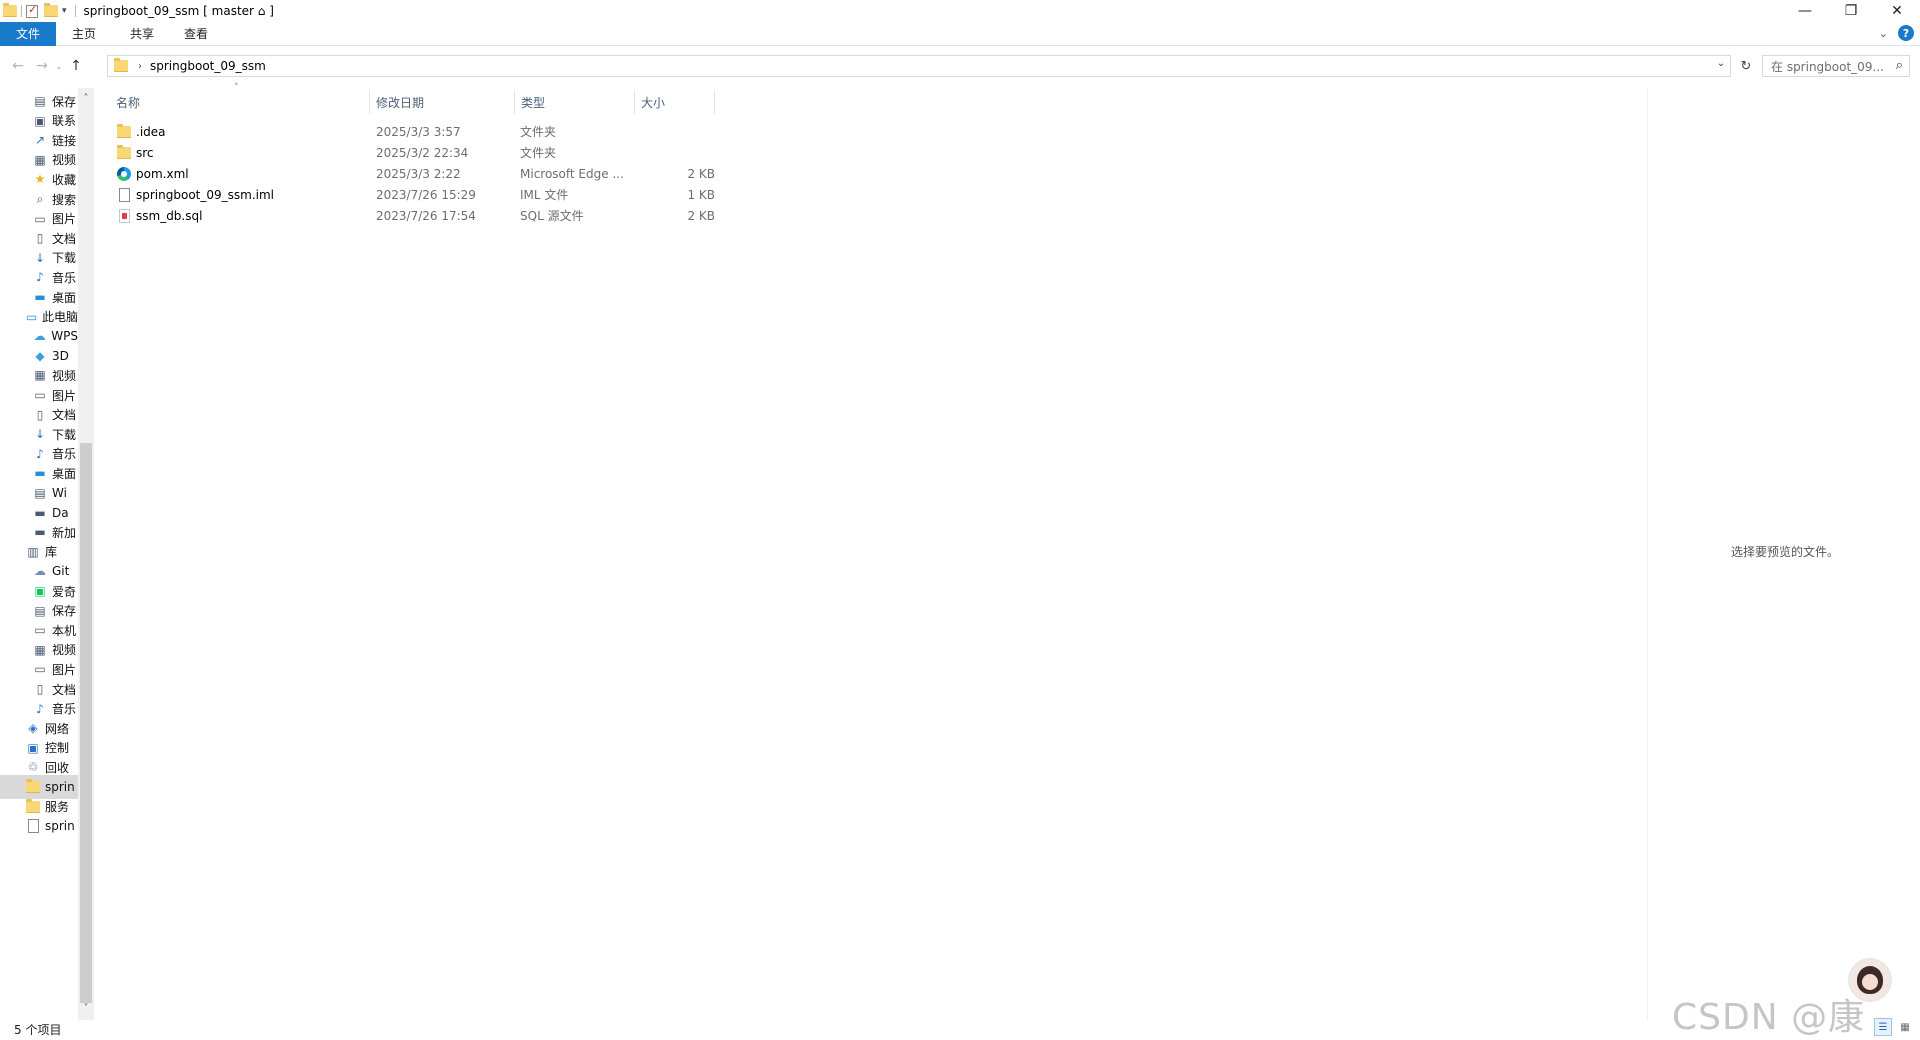 The image size is (1920, 1040). What do you see at coordinates (1746, 66) in the screenshot?
I see `refresh-button: ↻` at bounding box center [1746, 66].